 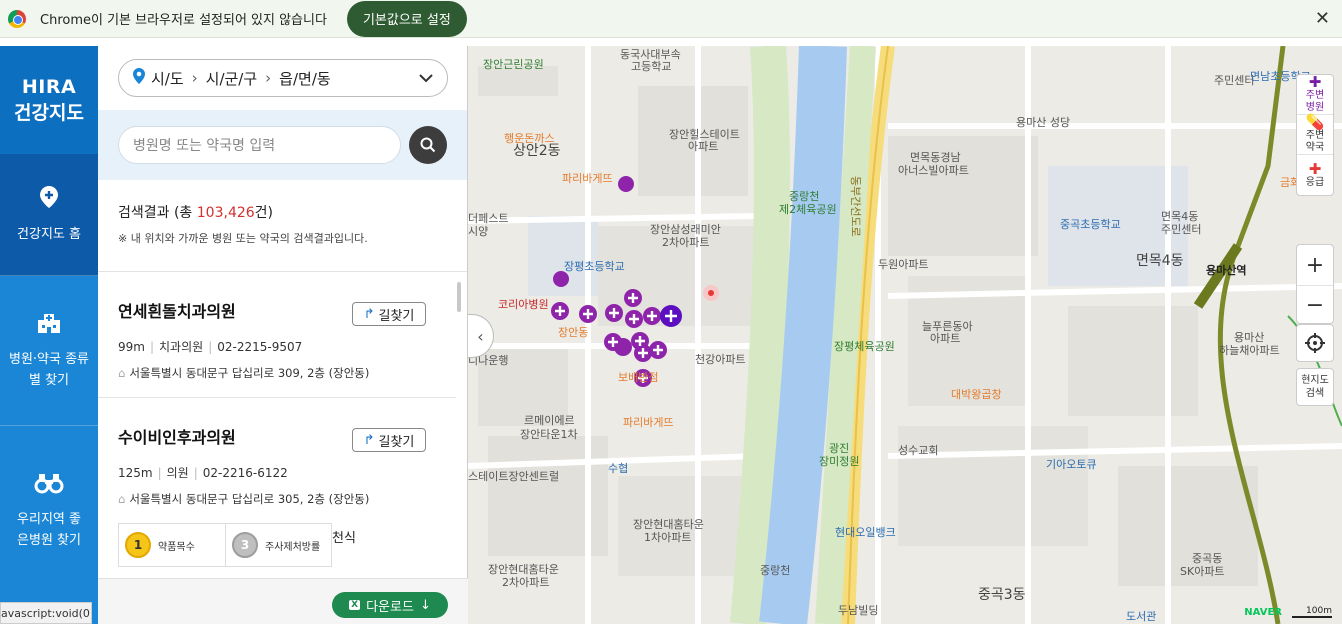 I want to click on zoom-in-button: +, so click(x=1315, y=265).